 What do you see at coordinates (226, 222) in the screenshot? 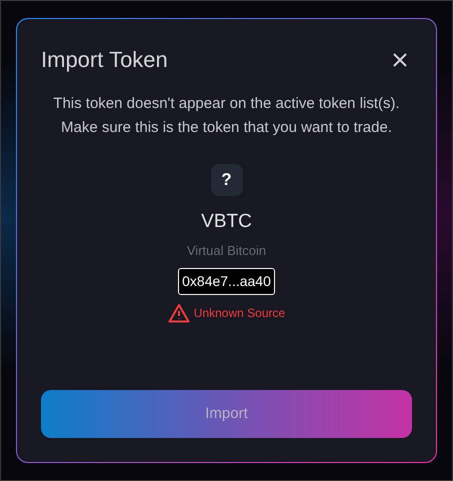
I see `token-symbol: VBTC` at bounding box center [226, 222].